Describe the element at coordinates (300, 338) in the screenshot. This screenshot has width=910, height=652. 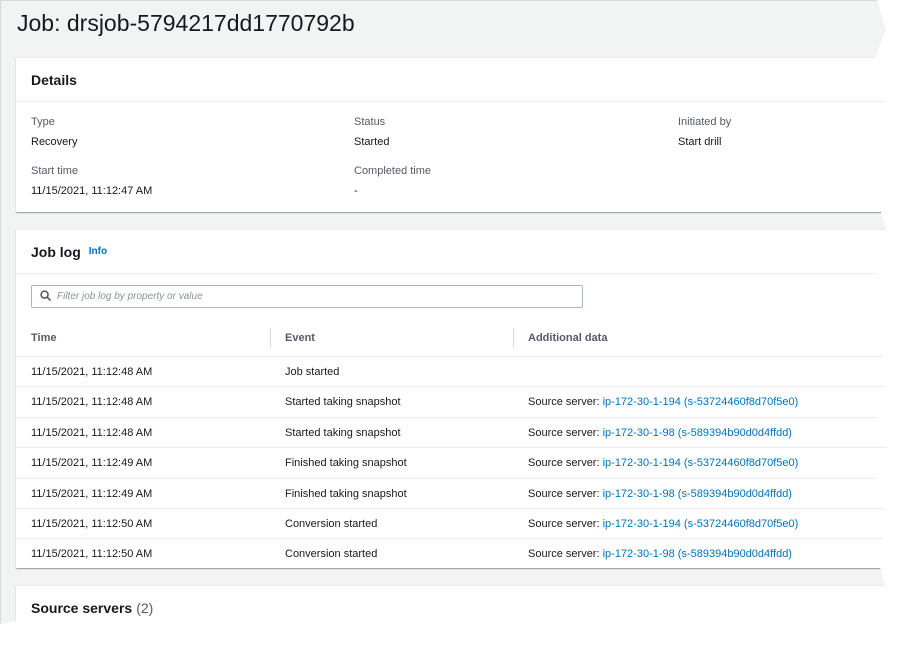
I see `column-header-event: Event` at that location.